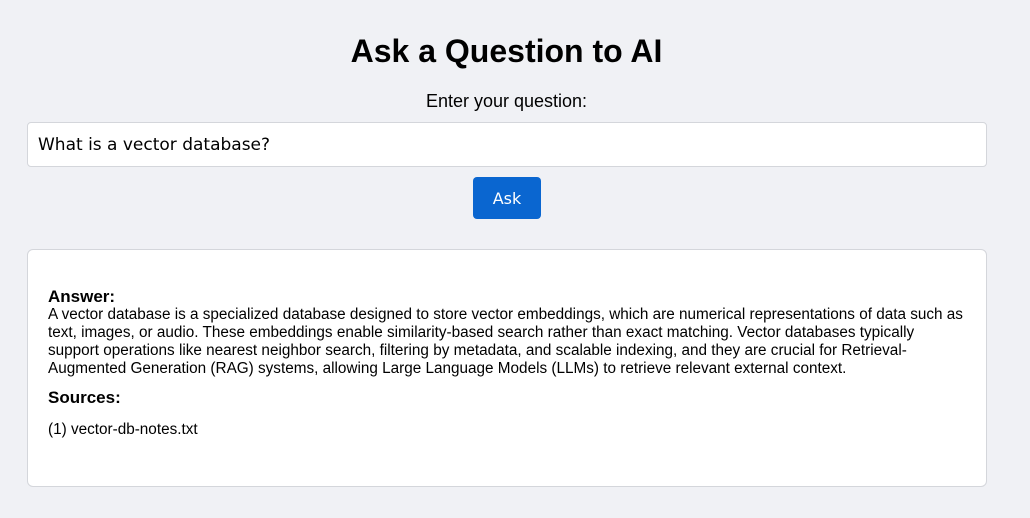 The image size is (1030, 518). Describe the element at coordinates (507, 198) in the screenshot. I see `ask-button: Ask` at that location.